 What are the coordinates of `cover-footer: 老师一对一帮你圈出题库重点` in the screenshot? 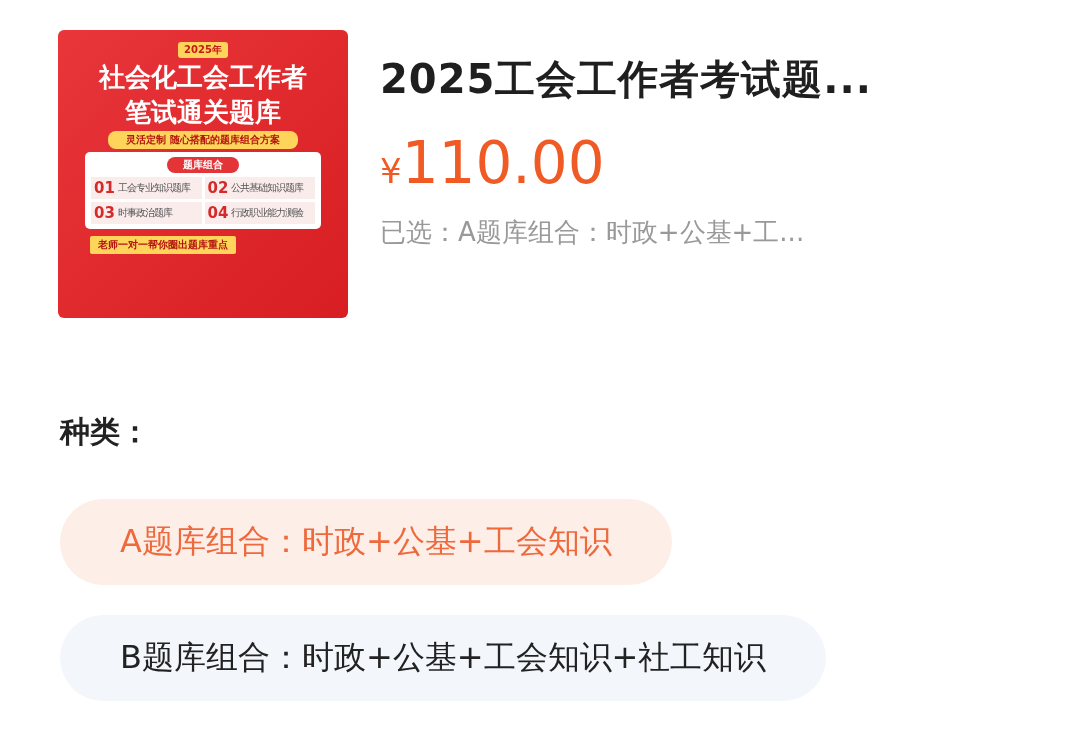 It's located at (163, 245).